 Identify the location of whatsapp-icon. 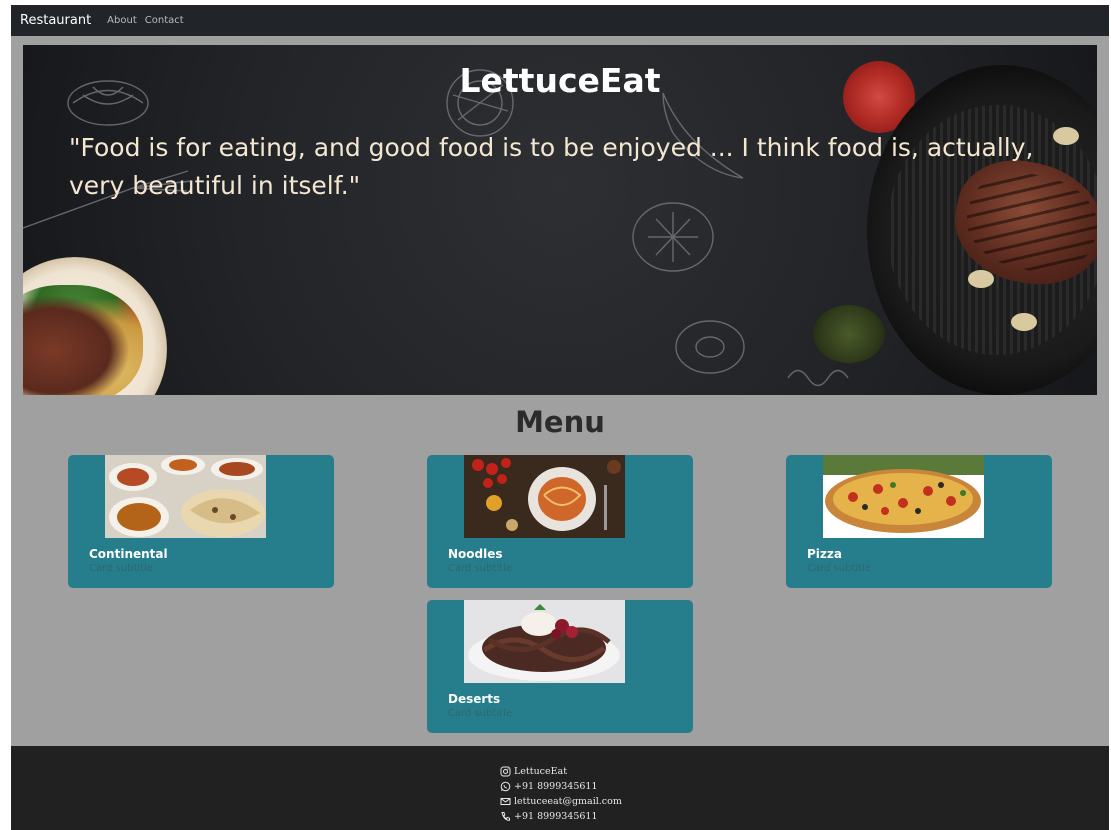
(505, 786).